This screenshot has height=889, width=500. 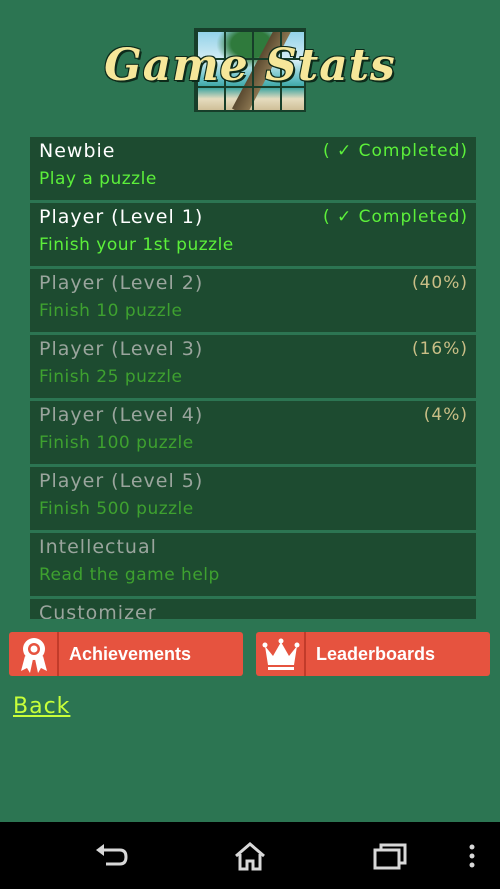 What do you see at coordinates (121, 217) in the screenshot?
I see `achievement-name: Player (Level 1)` at bounding box center [121, 217].